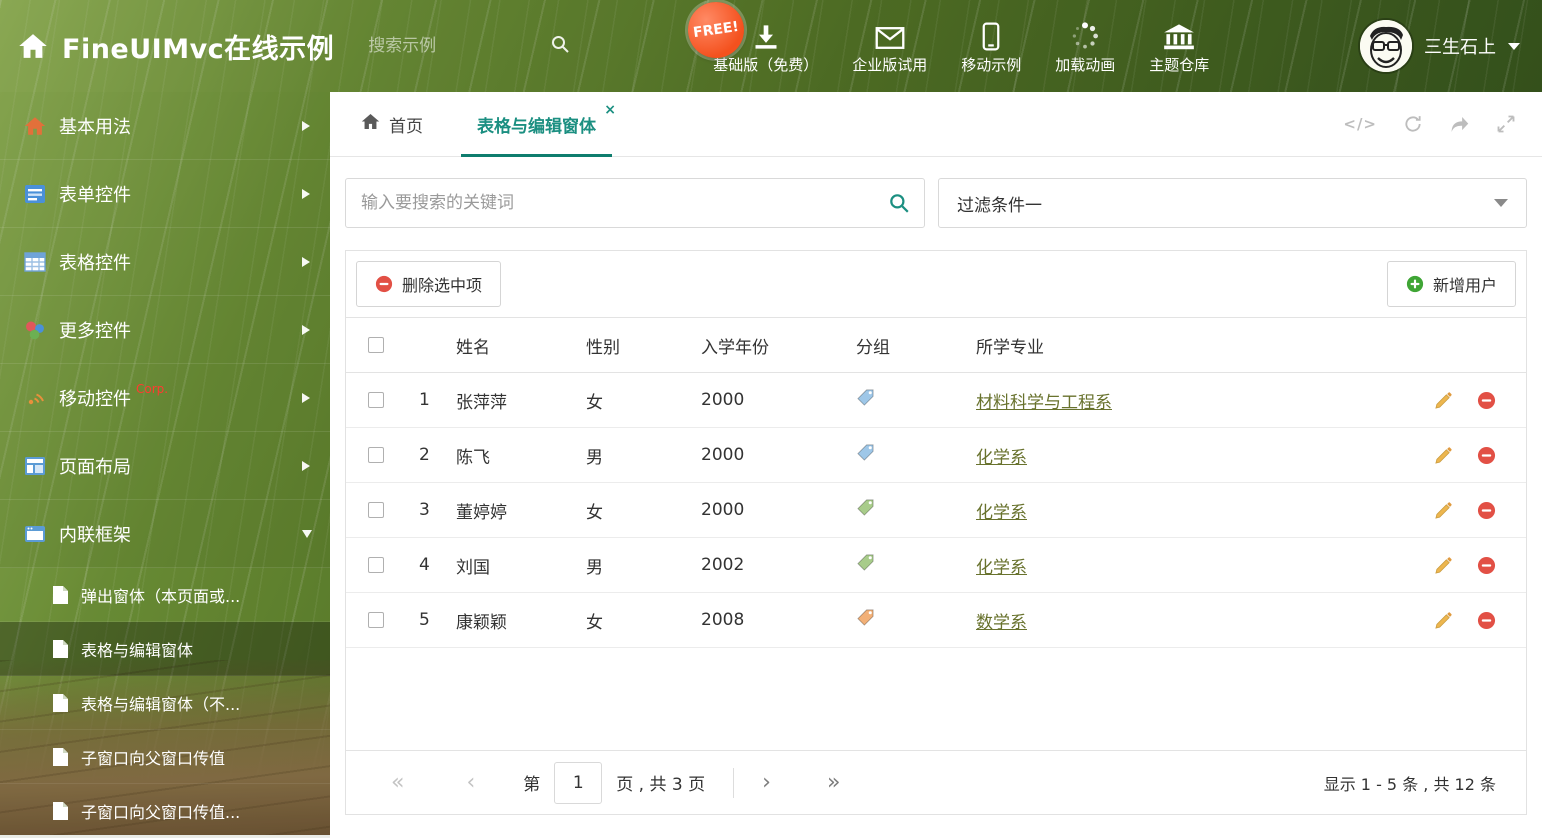 The width and height of the screenshot is (1542, 838). I want to click on header-search-input, so click(452, 46).